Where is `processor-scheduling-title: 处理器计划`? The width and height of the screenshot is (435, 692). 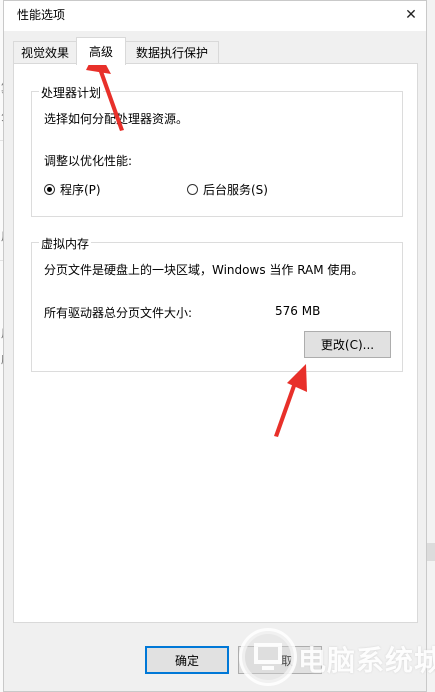 processor-scheduling-title: 处理器计划 is located at coordinates (71, 92).